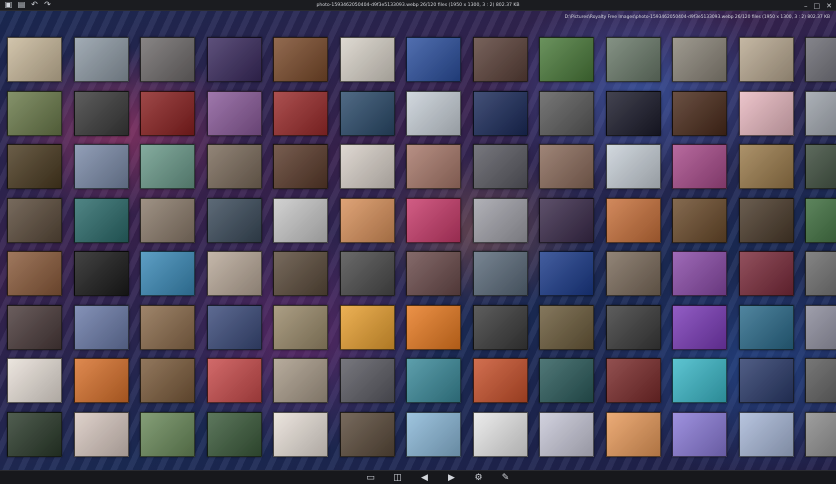  Describe the element at coordinates (452, 478) in the screenshot. I see `next-icon: ▶` at that location.